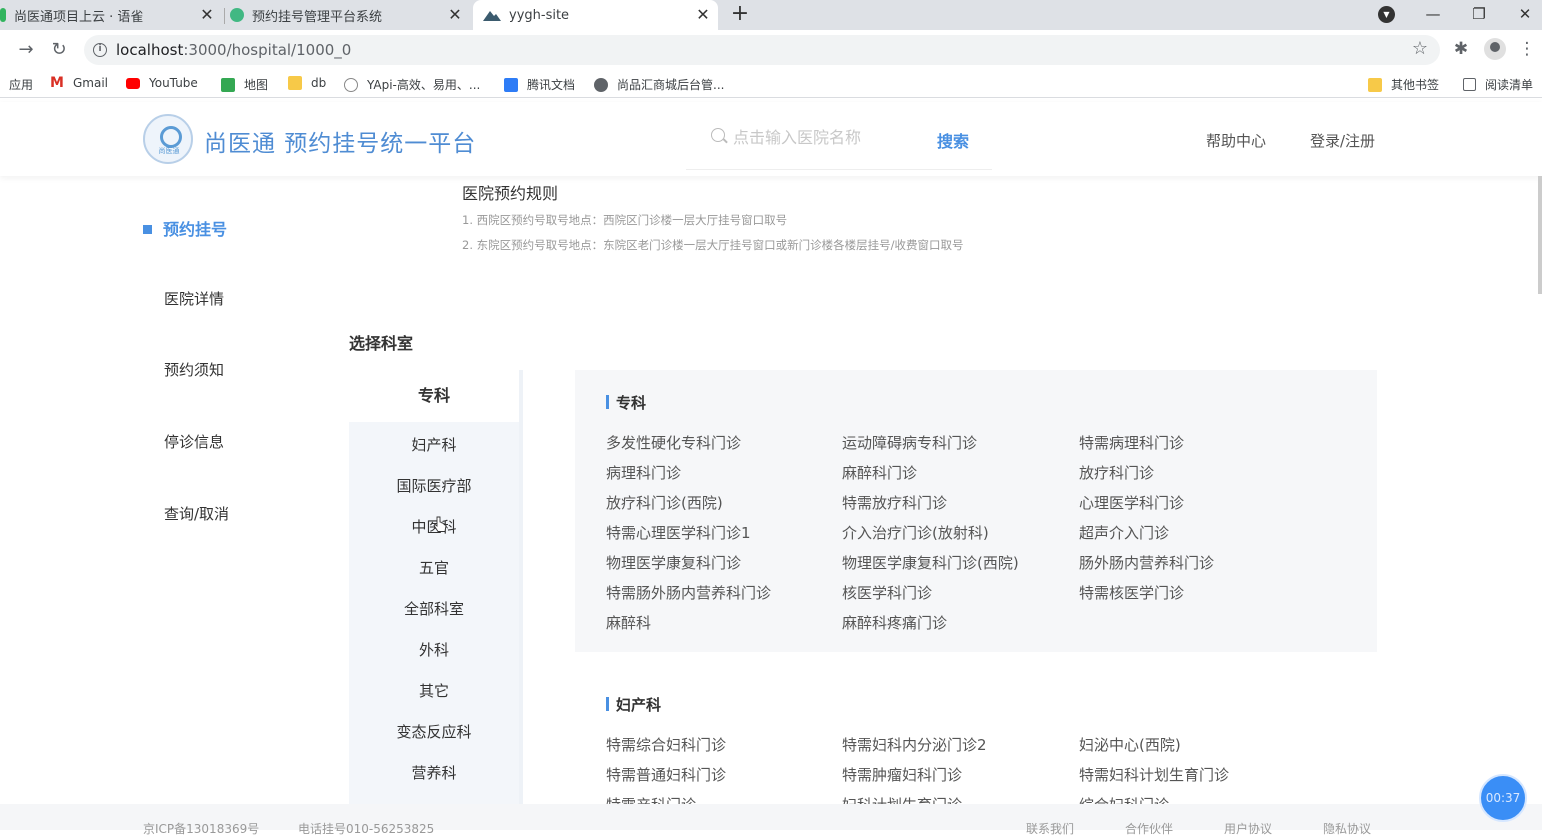 The height and width of the screenshot is (837, 1542). Describe the element at coordinates (651, 799) in the screenshot. I see `sub-dept-item: 特需产科门诊` at that location.